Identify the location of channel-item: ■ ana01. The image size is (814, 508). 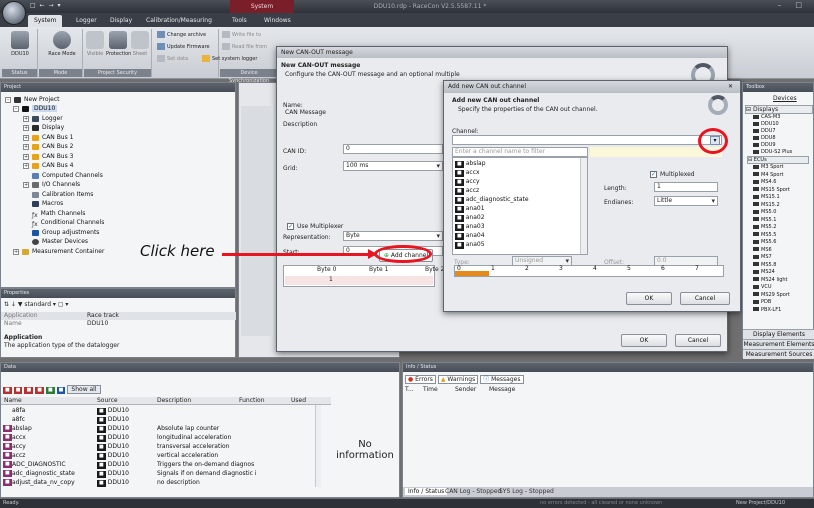
(521, 208).